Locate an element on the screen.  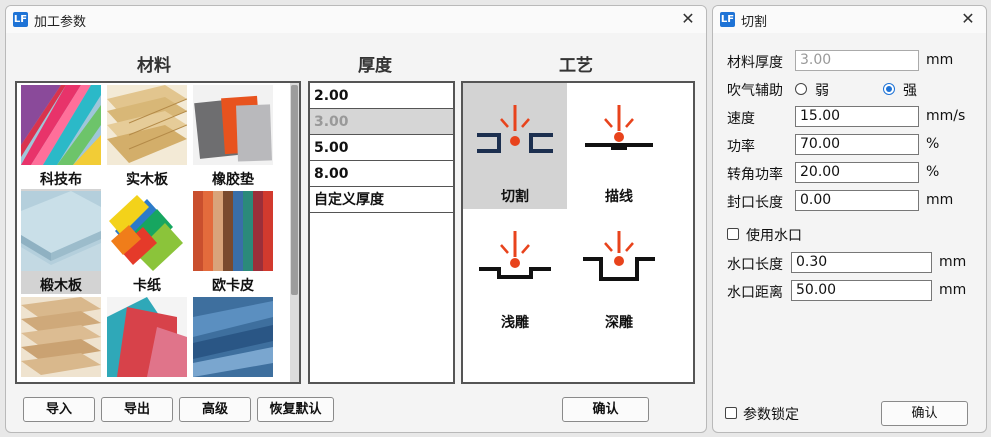
thickness-unit: mm is located at coordinates (940, 60).